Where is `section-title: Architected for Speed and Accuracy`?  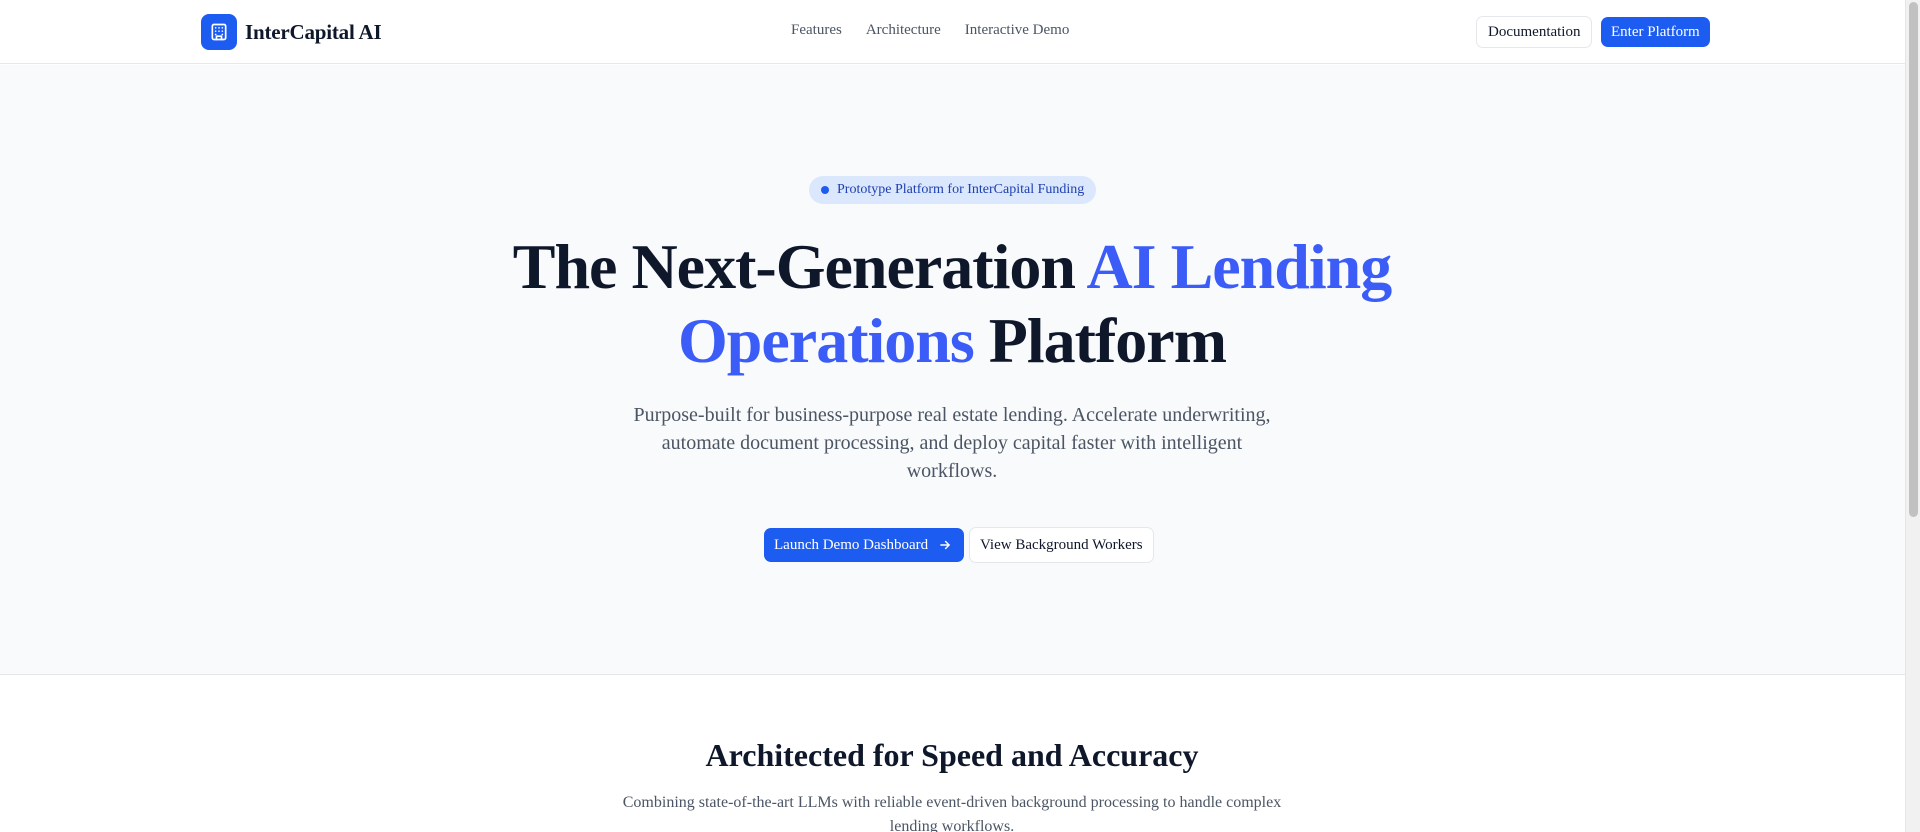
section-title: Architected for Speed and Accuracy is located at coordinates (952, 755).